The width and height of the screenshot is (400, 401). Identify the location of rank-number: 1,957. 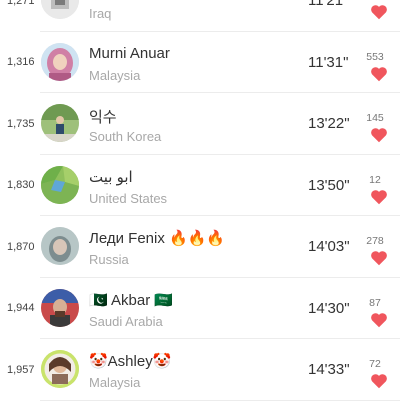
(21, 369).